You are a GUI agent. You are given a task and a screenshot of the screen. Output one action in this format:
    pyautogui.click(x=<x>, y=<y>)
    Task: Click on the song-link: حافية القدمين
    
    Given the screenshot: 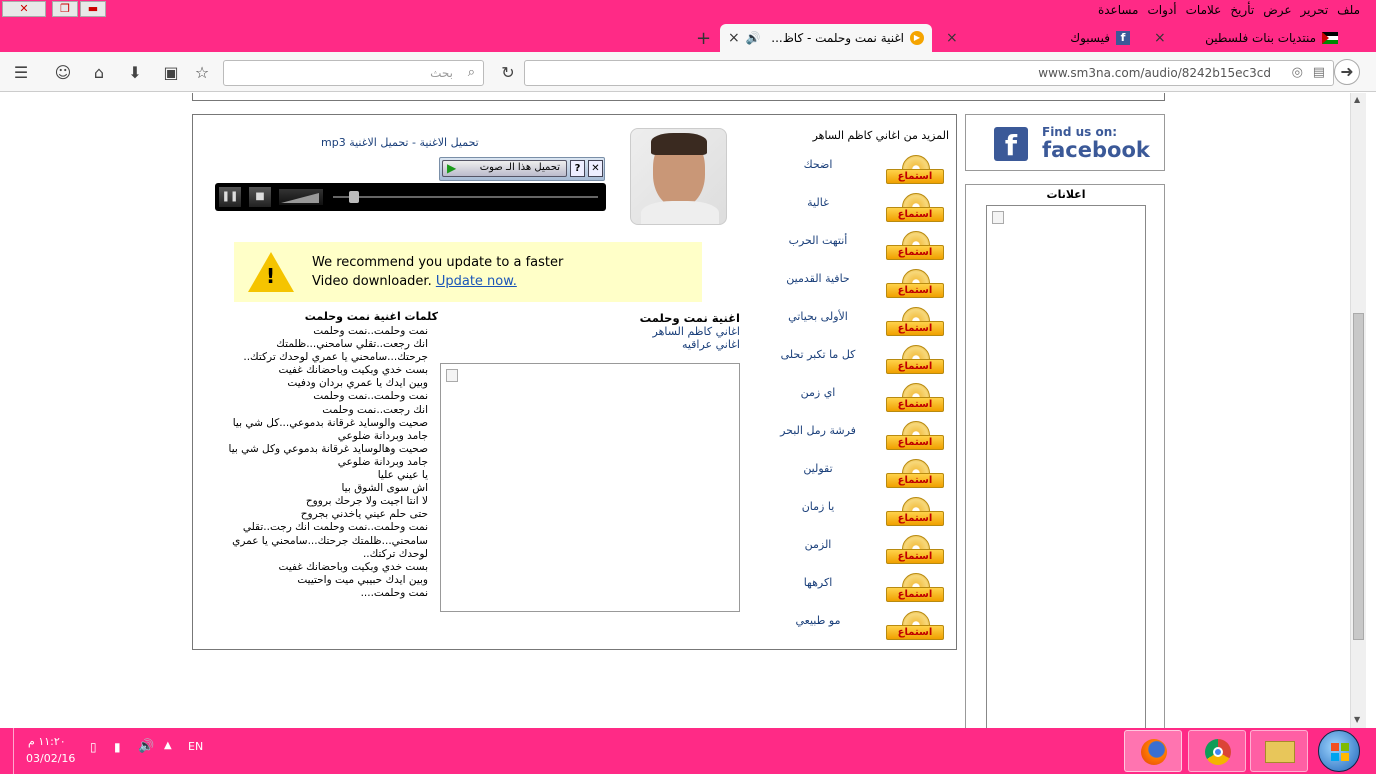 What is the action you would take?
    pyautogui.click(x=818, y=278)
    